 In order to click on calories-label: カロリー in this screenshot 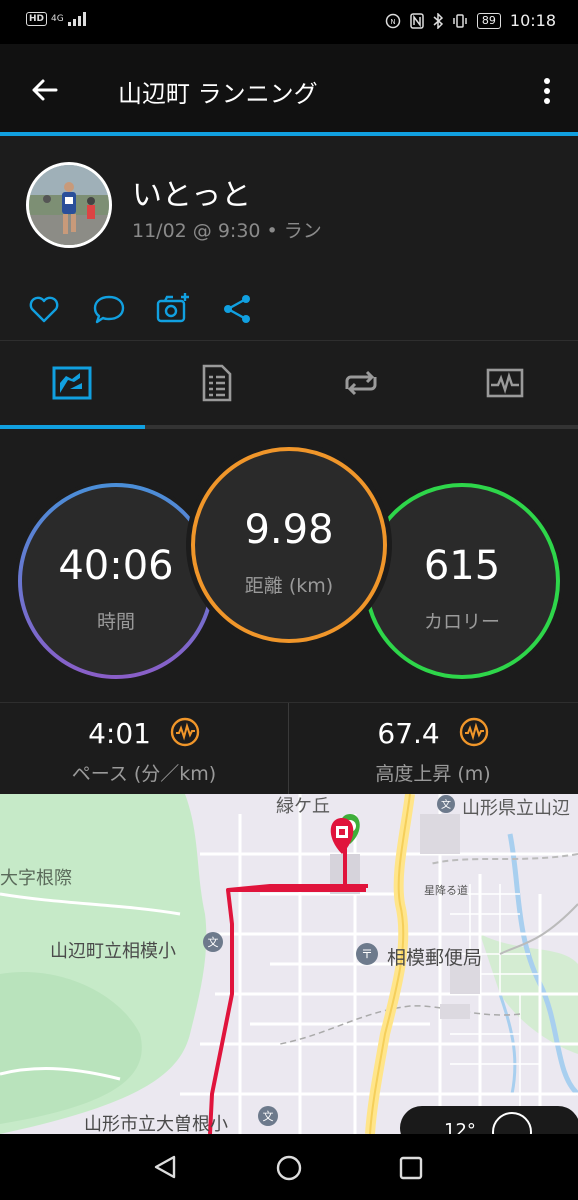, I will do `click(461, 622)`.